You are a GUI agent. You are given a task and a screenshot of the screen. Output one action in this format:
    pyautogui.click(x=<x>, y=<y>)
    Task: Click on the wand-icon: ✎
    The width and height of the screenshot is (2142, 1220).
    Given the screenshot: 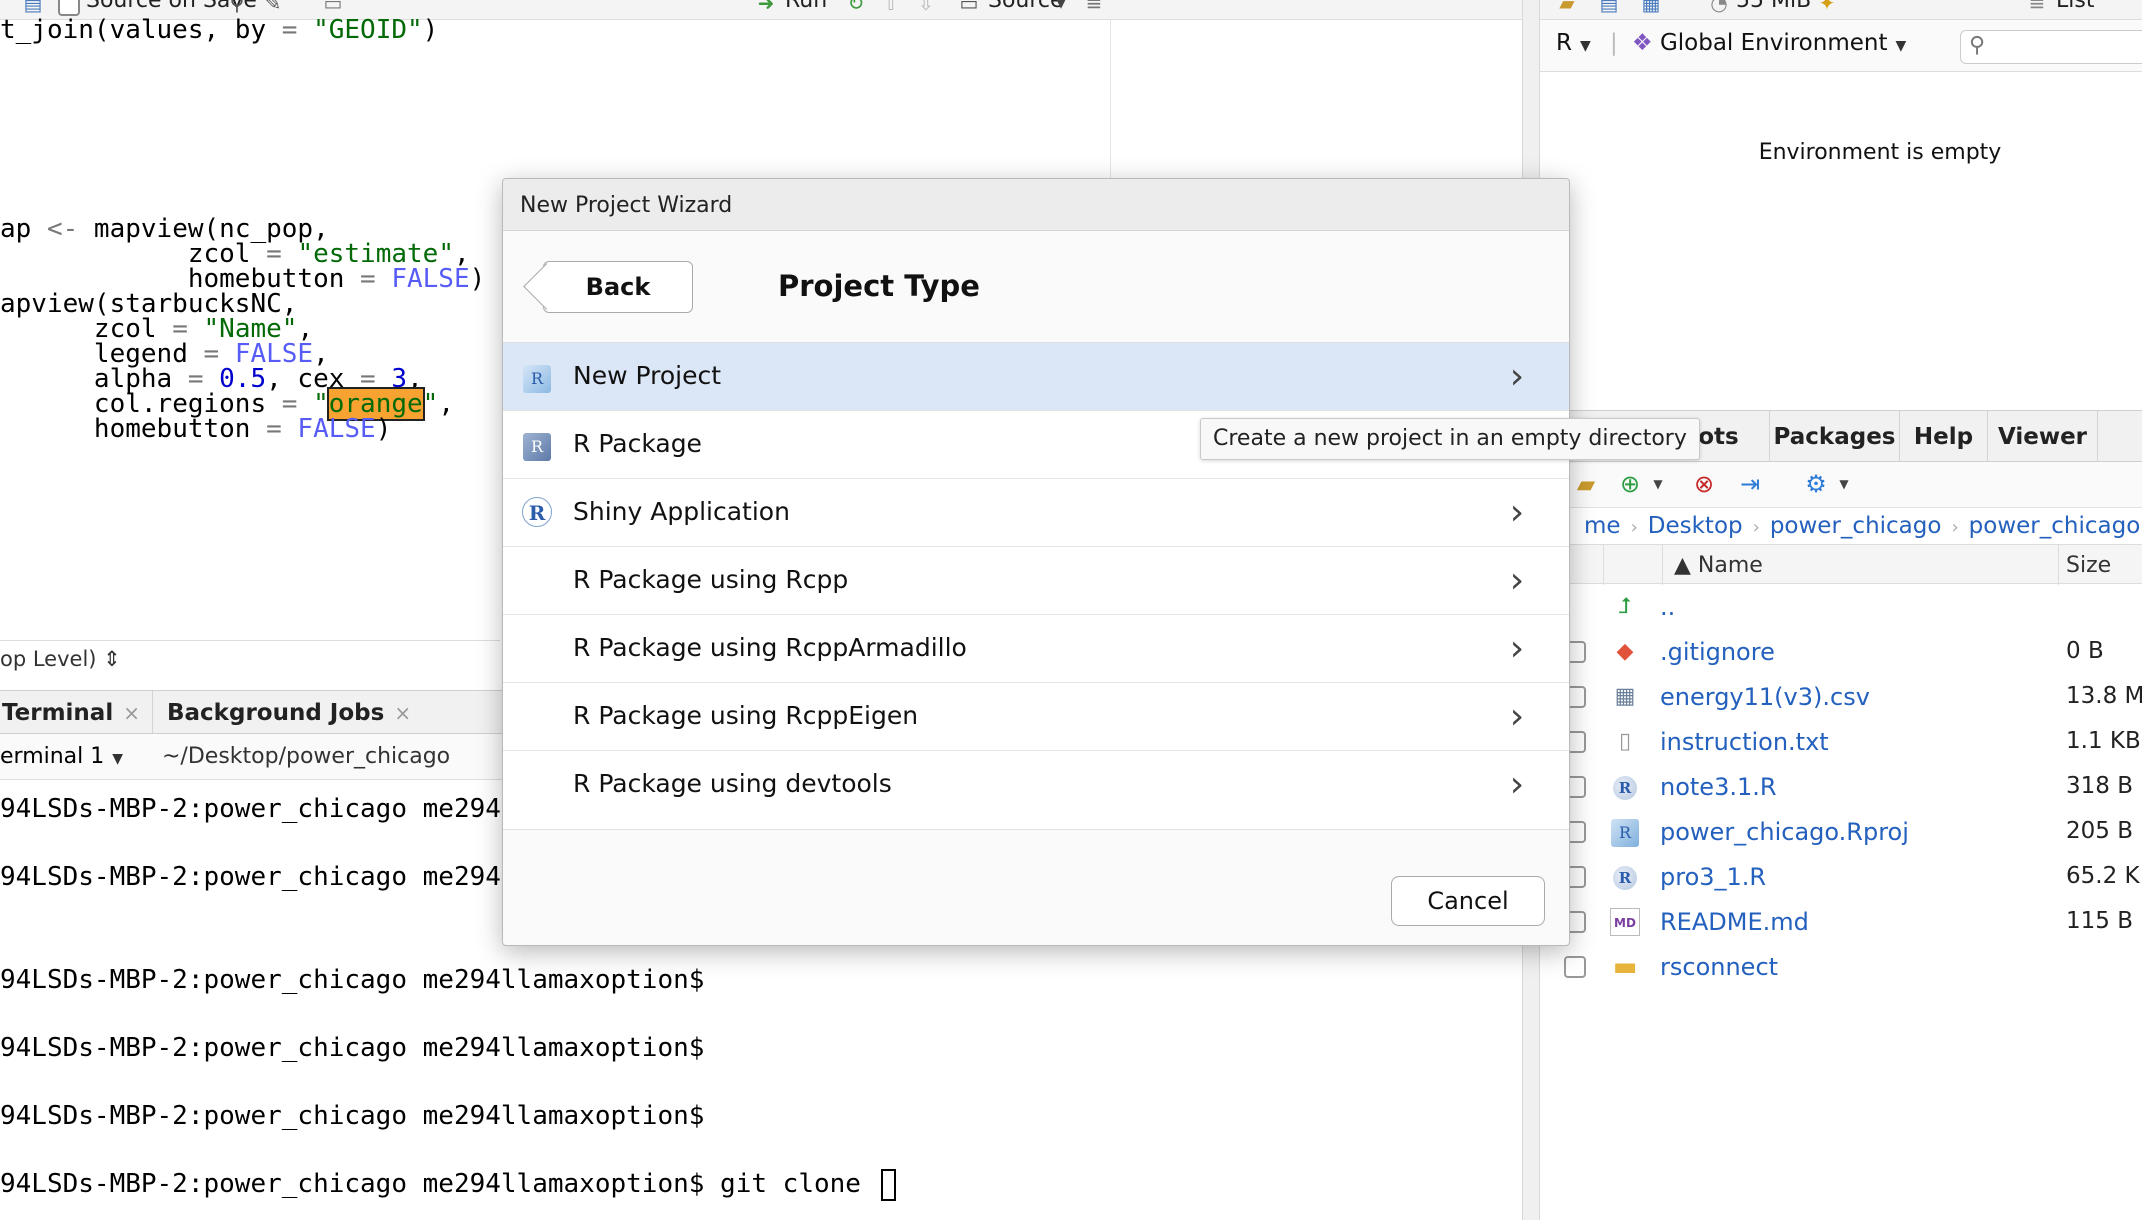 What is the action you would take?
    pyautogui.click(x=273, y=7)
    